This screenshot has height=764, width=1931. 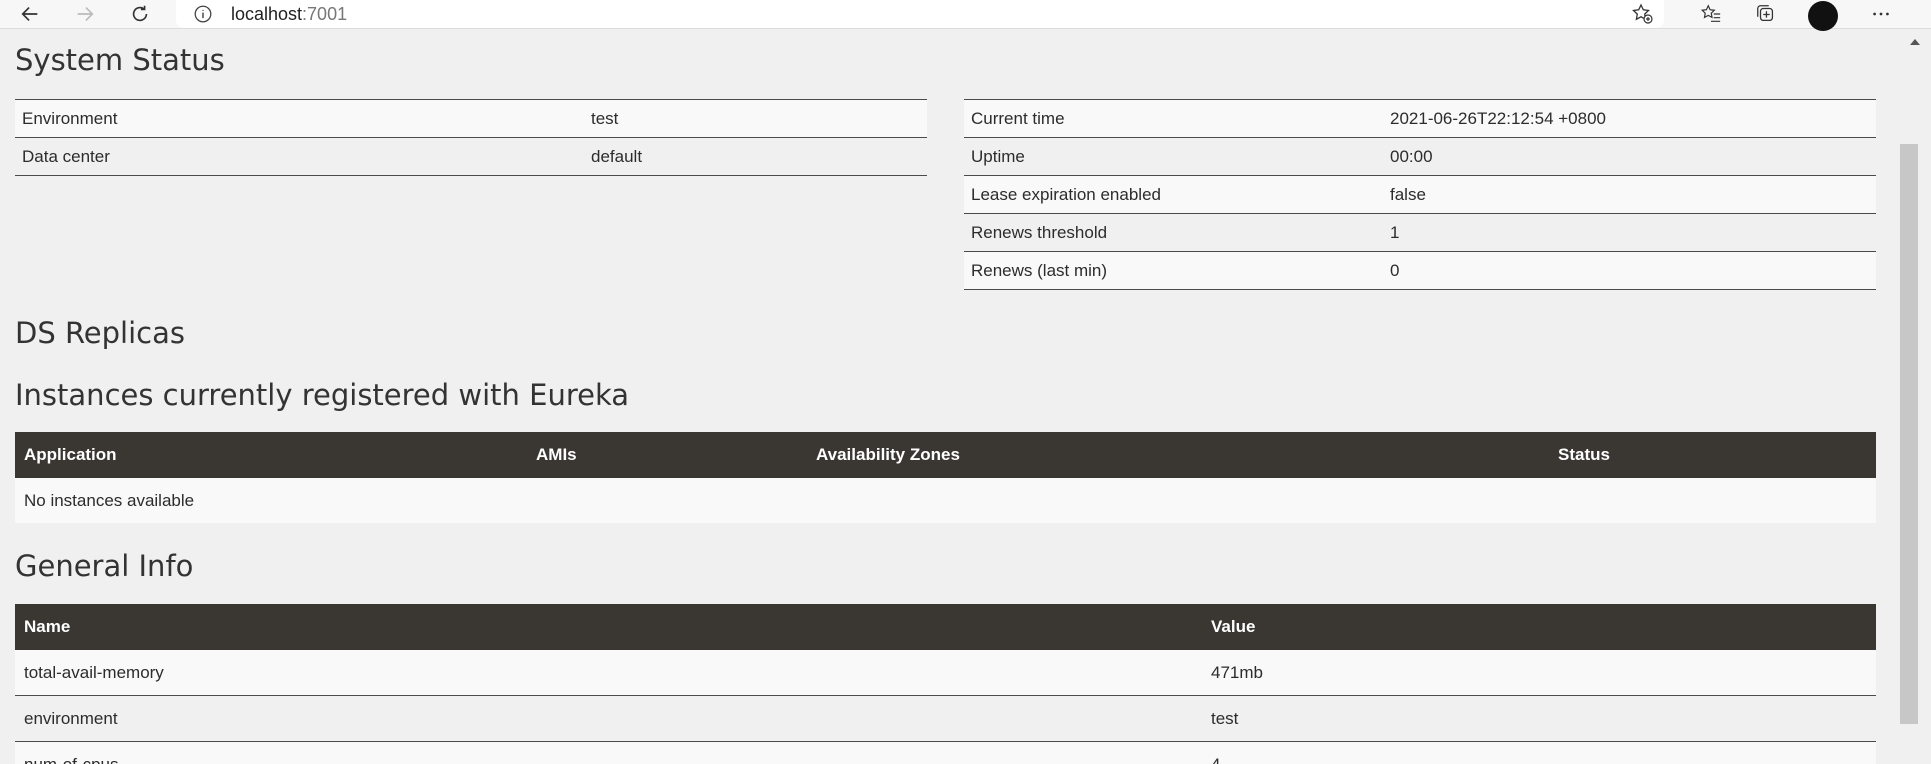 What do you see at coordinates (1178, 455) in the screenshot?
I see `column-header-availability-zones: Availability Zones` at bounding box center [1178, 455].